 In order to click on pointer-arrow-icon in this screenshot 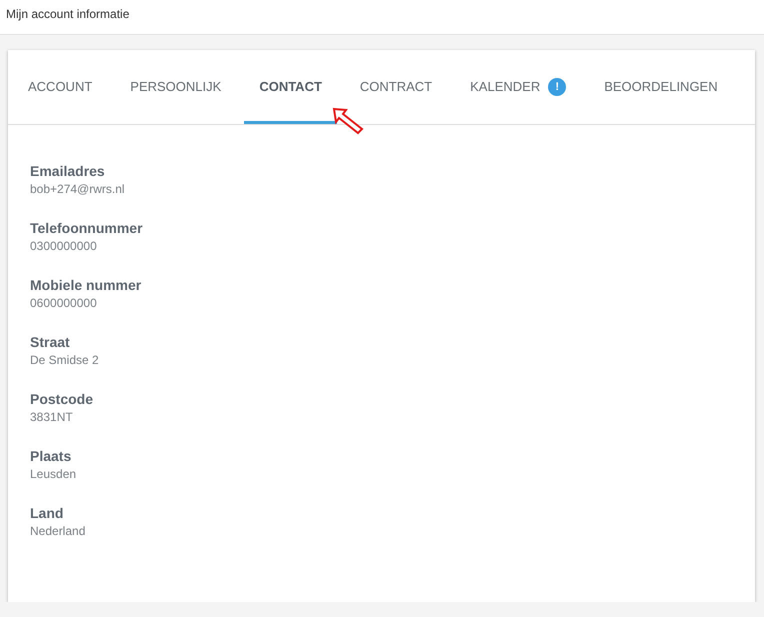, I will do `click(348, 121)`.